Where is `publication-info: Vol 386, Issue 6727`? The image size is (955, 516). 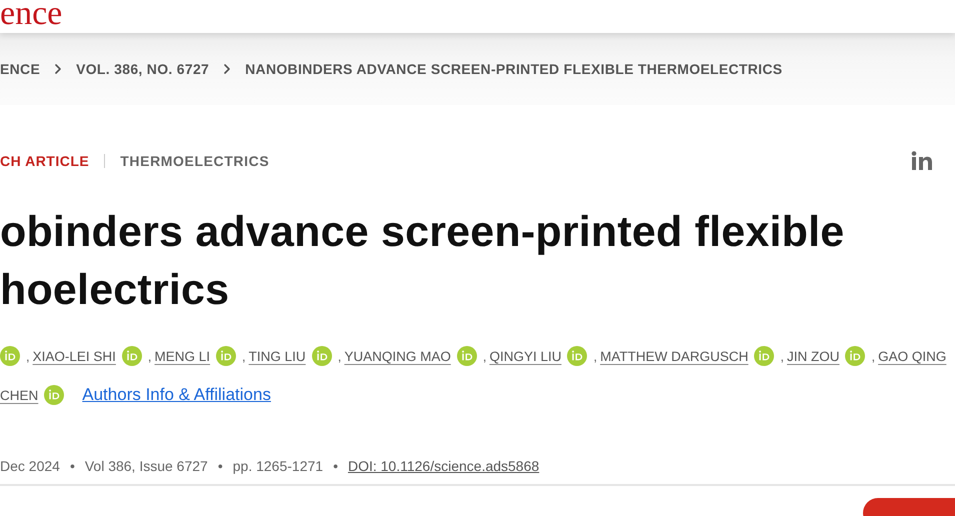 publication-info: Vol 386, Issue 6727 is located at coordinates (146, 466).